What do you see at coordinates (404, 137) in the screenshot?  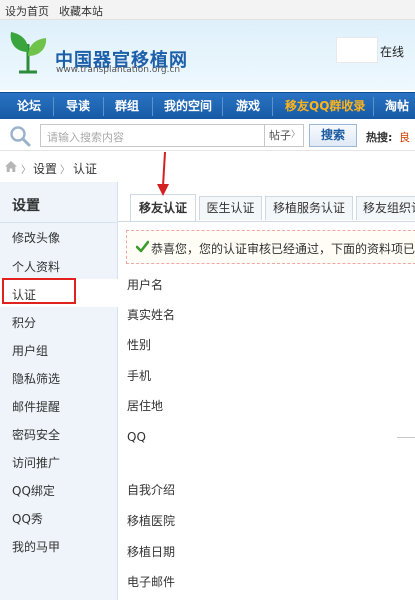 I see `hot-search-link: 良` at bounding box center [404, 137].